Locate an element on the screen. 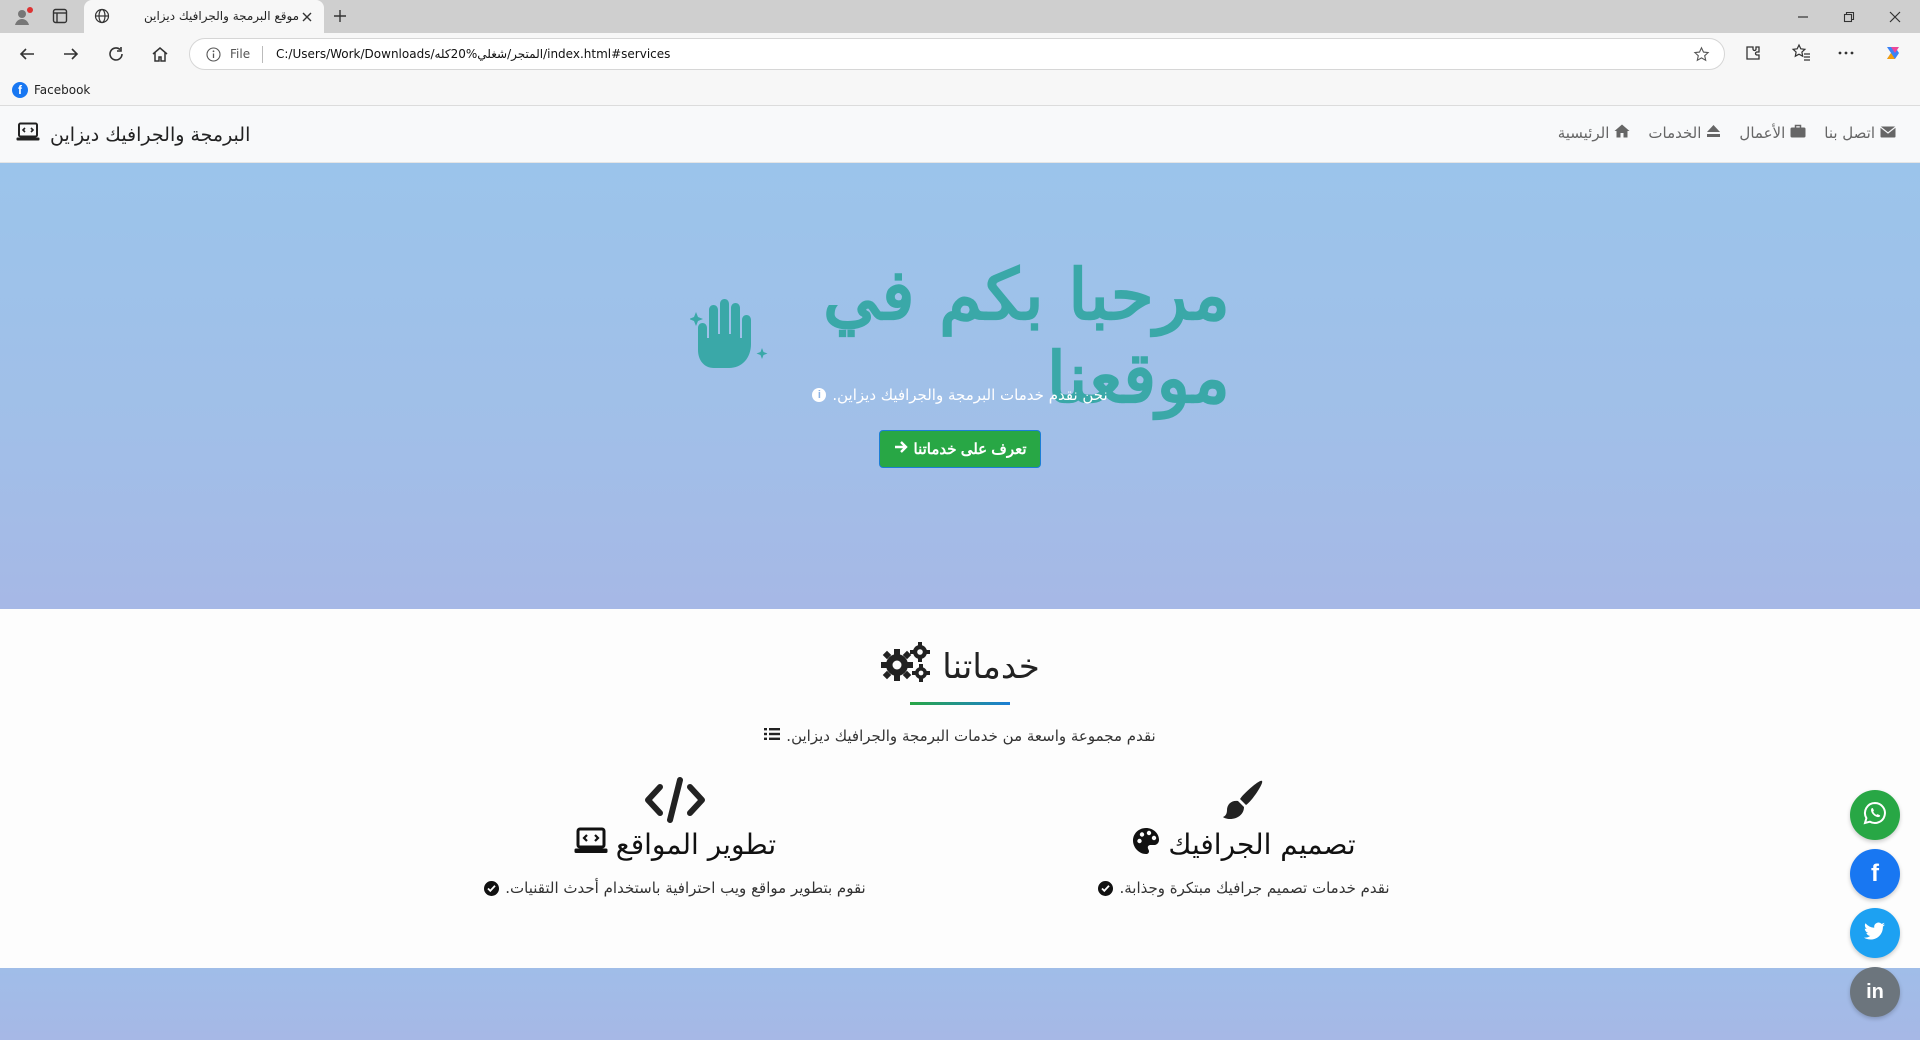 This screenshot has height=1040, width=1920. graphic-text: نقدم خدمات تصميم جرافيك مبتكرة وجذابة. is located at coordinates (1254, 888).